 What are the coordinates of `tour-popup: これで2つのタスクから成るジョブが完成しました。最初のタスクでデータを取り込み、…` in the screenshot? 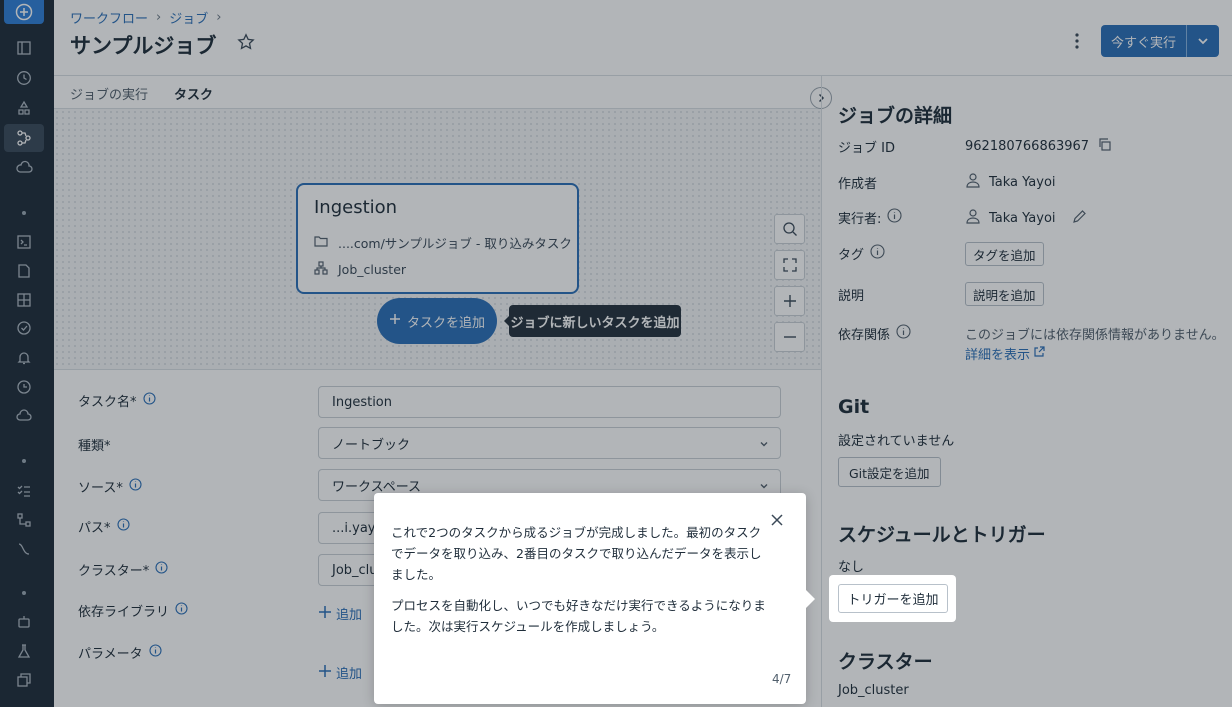 It's located at (594, 598).